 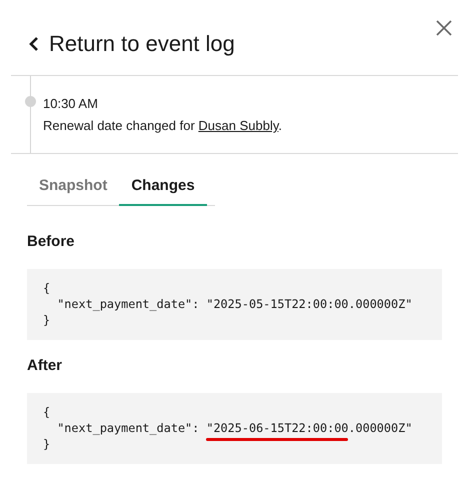 What do you see at coordinates (73, 190) in the screenshot?
I see `tab: Snapshot` at bounding box center [73, 190].